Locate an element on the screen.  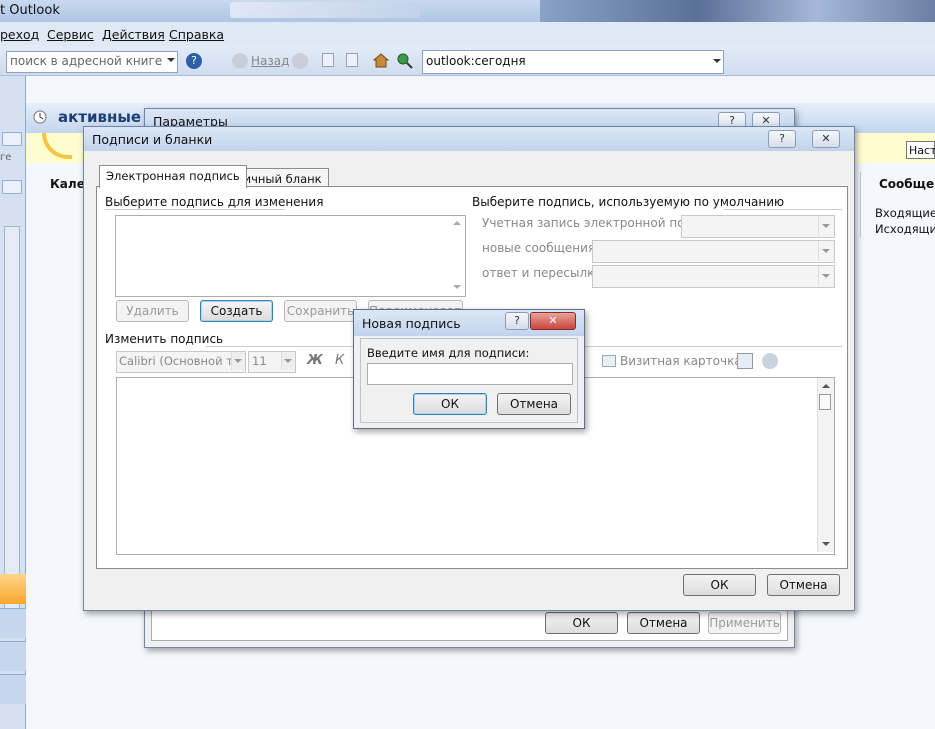
signatures-title: Подписи и бланки is located at coordinates (152, 139).